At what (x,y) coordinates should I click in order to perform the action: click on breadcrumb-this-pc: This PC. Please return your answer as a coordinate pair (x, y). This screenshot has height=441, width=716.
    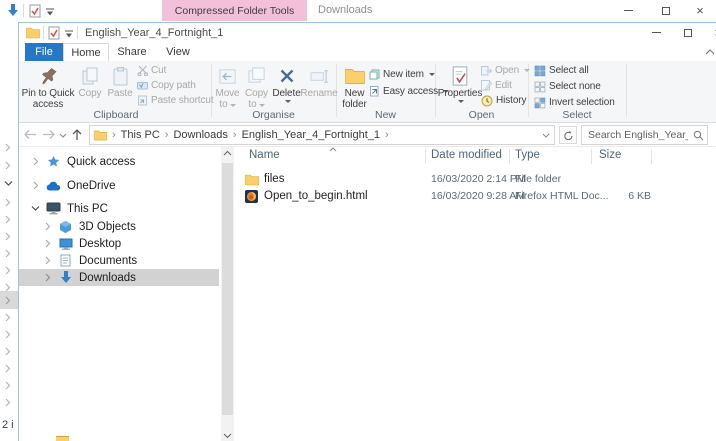
    Looking at the image, I should click on (140, 135).